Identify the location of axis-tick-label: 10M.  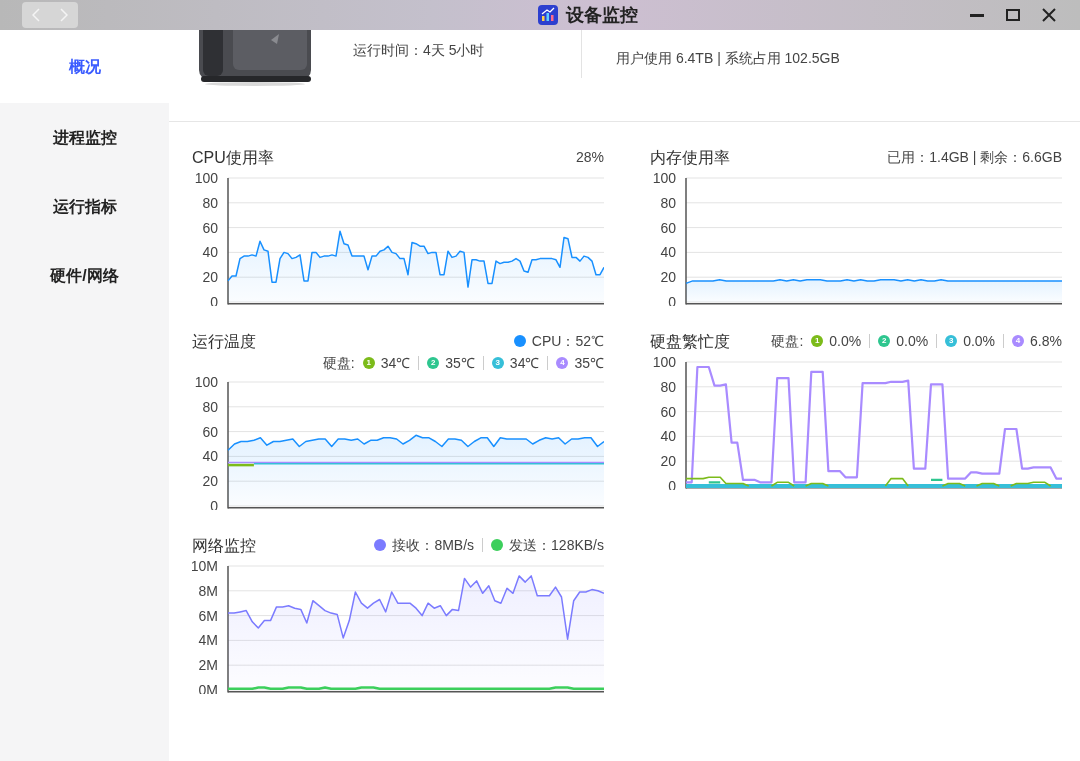
(205, 566).